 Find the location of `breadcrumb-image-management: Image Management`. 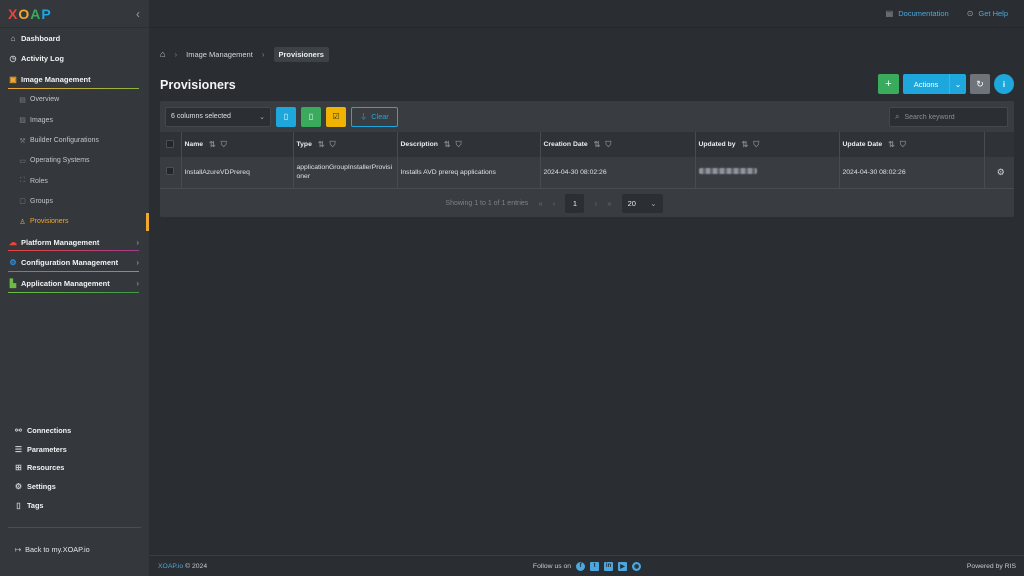

breadcrumb-image-management: Image Management is located at coordinates (219, 54).